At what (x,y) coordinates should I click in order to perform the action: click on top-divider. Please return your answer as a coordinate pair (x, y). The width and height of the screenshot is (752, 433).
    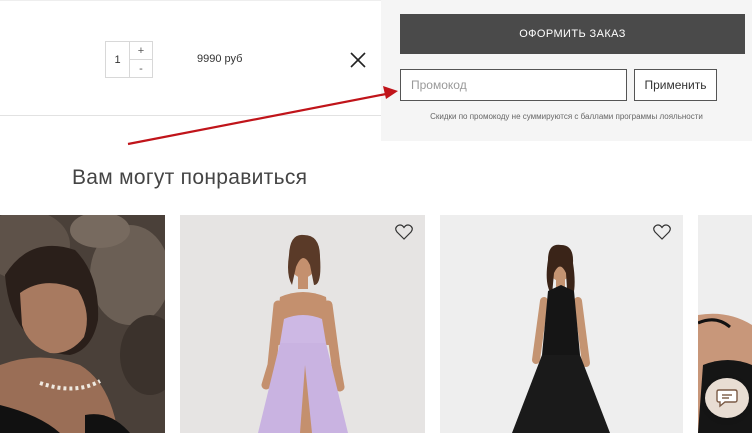
    Looking at the image, I should click on (190, 0).